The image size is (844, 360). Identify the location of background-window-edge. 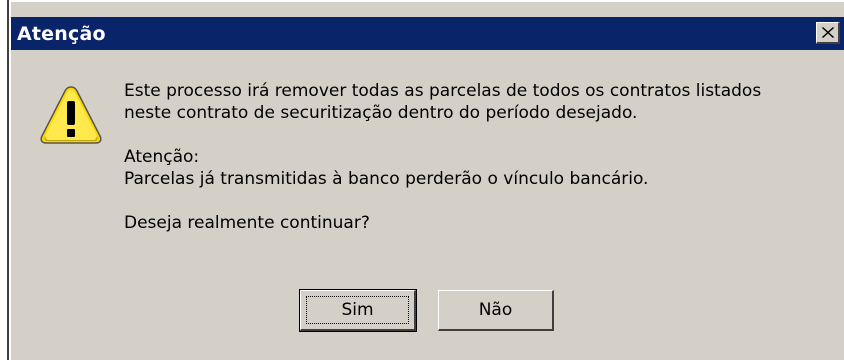
(4, 180).